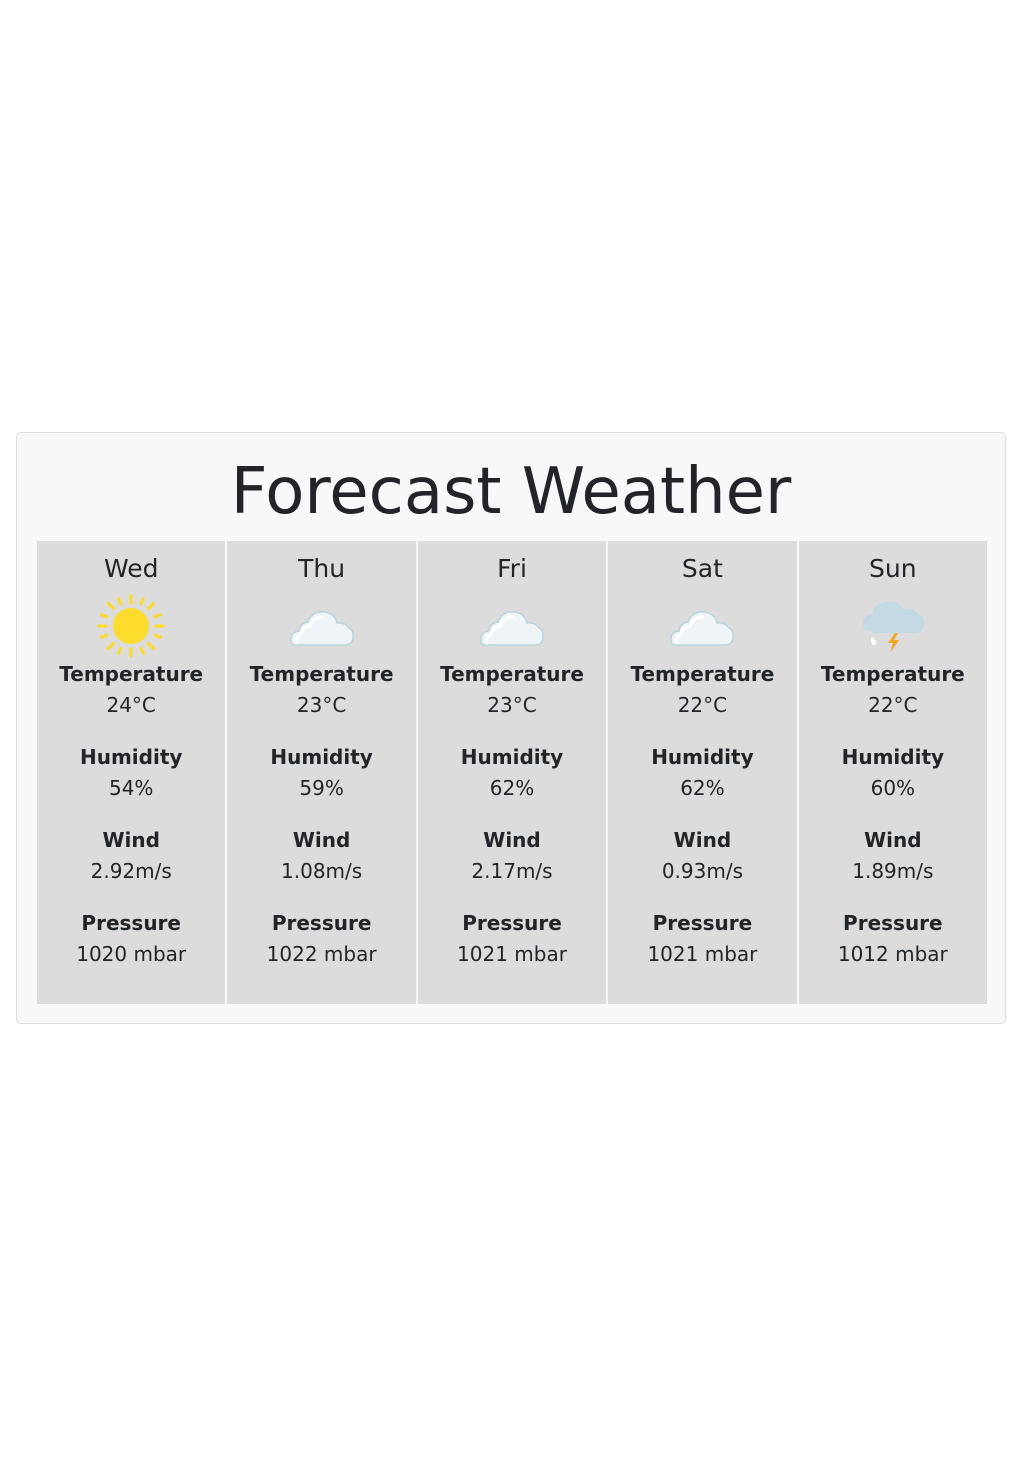 The image size is (1024, 1458). I want to click on day-name: Sun, so click(893, 568).